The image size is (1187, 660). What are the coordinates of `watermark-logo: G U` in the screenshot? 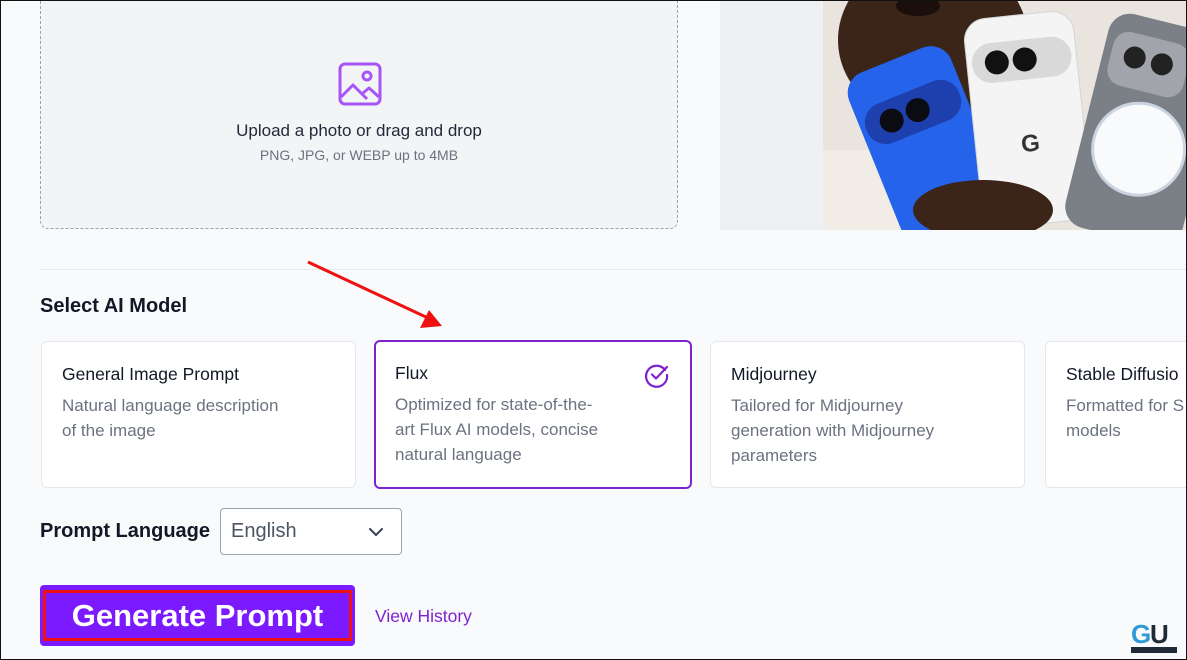 It's located at (1154, 636).